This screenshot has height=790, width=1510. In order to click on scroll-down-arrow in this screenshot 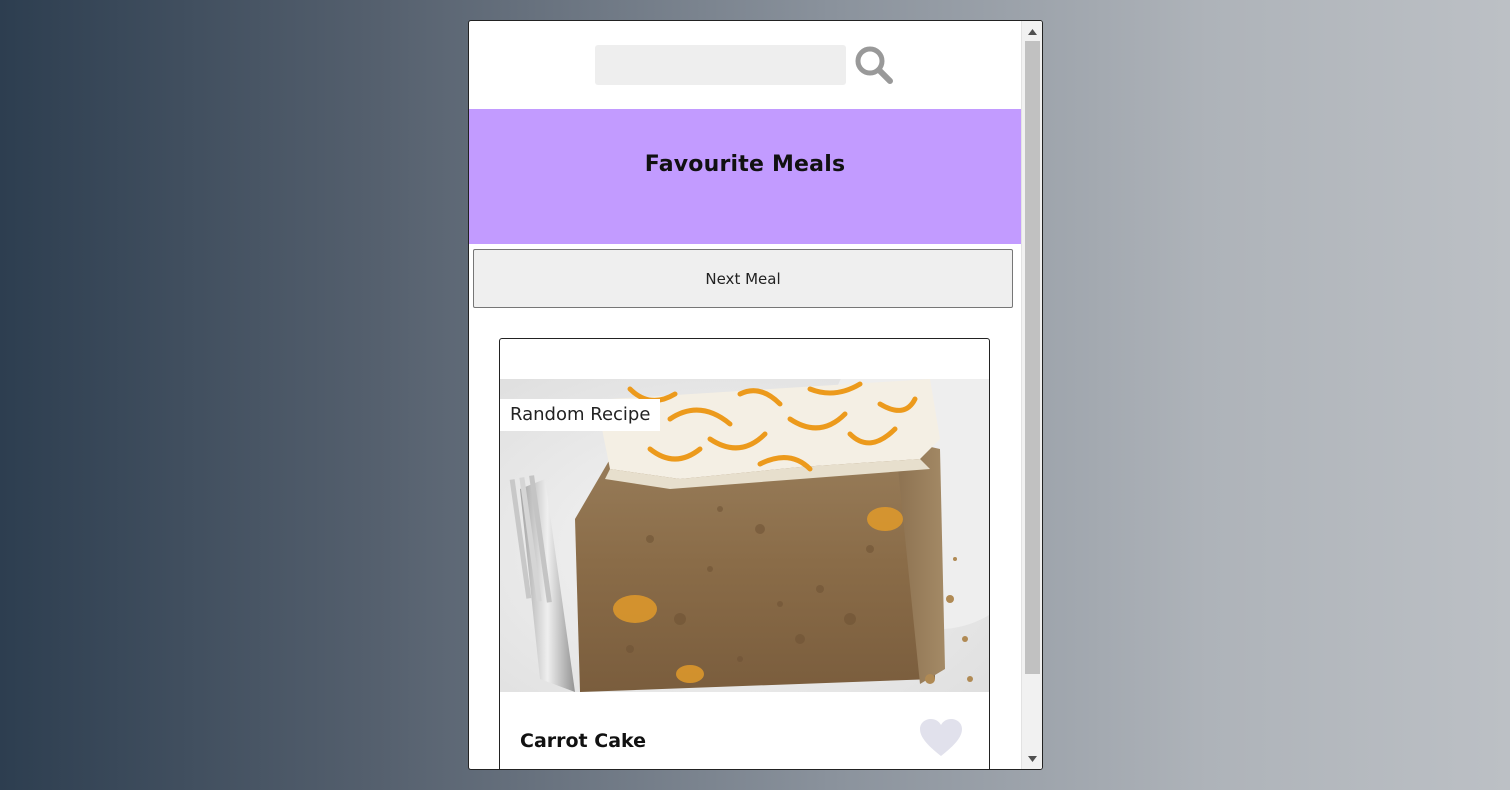, I will do `click(1032, 758)`.